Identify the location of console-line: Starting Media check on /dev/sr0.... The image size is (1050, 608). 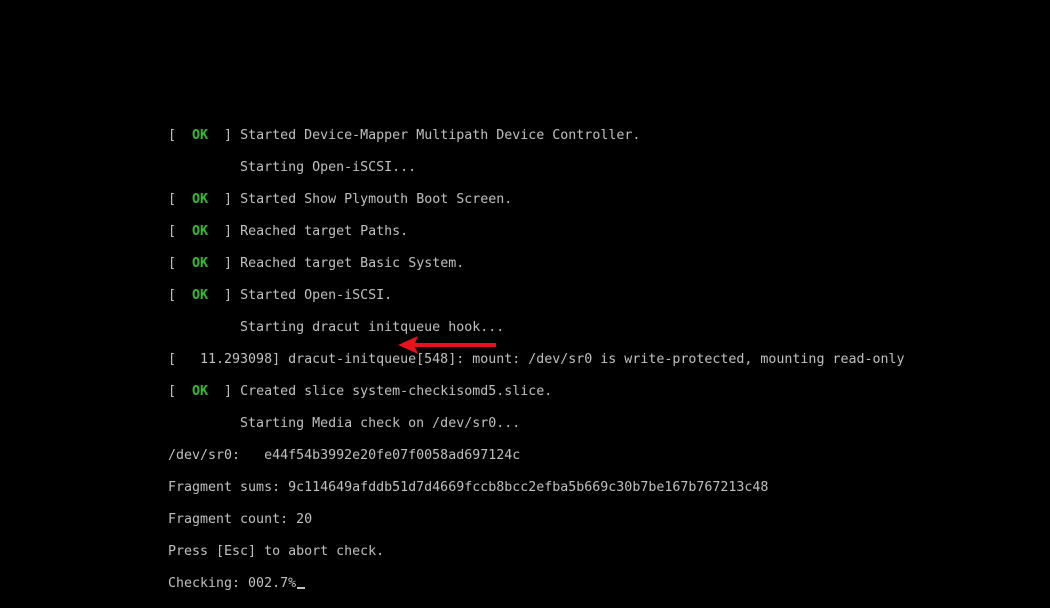
(536, 424).